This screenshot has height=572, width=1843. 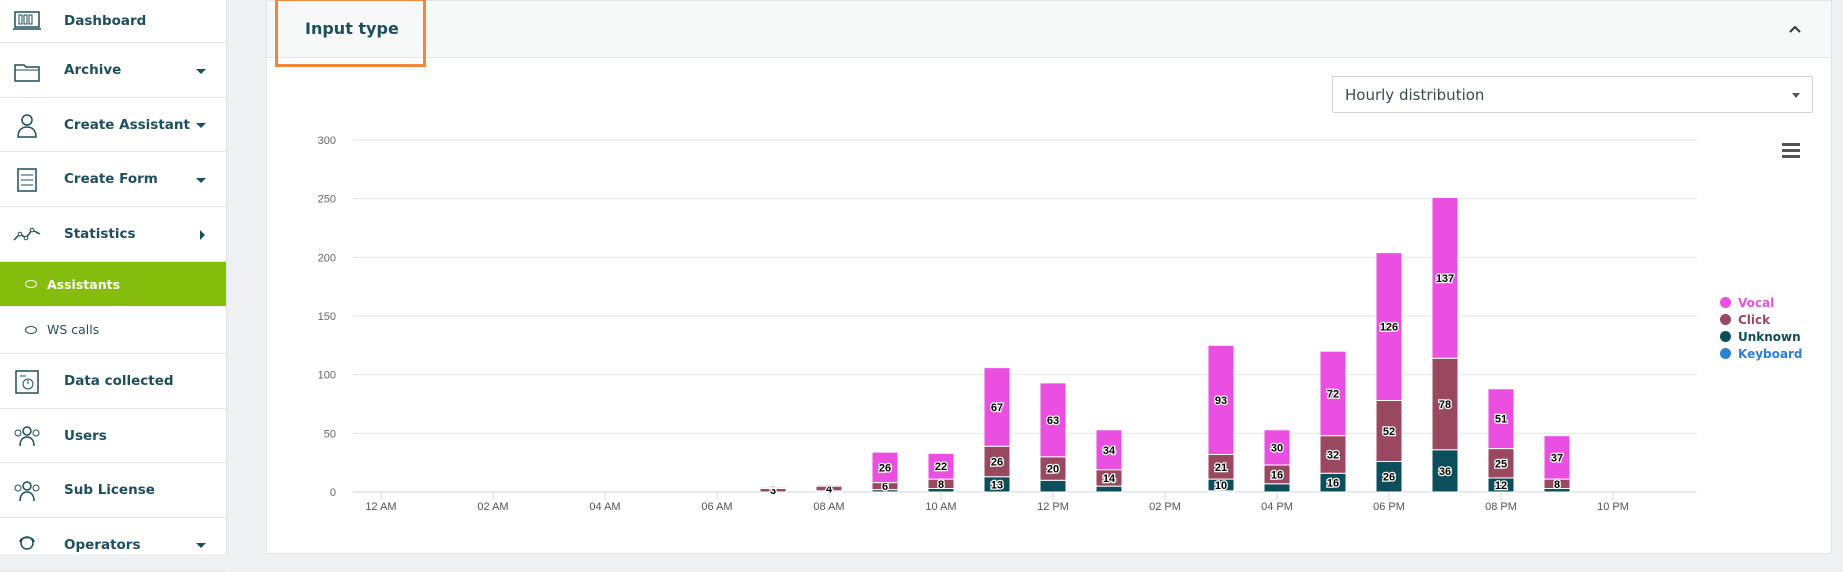 What do you see at coordinates (333, 493) in the screenshot?
I see `y-tick-label: 0` at bounding box center [333, 493].